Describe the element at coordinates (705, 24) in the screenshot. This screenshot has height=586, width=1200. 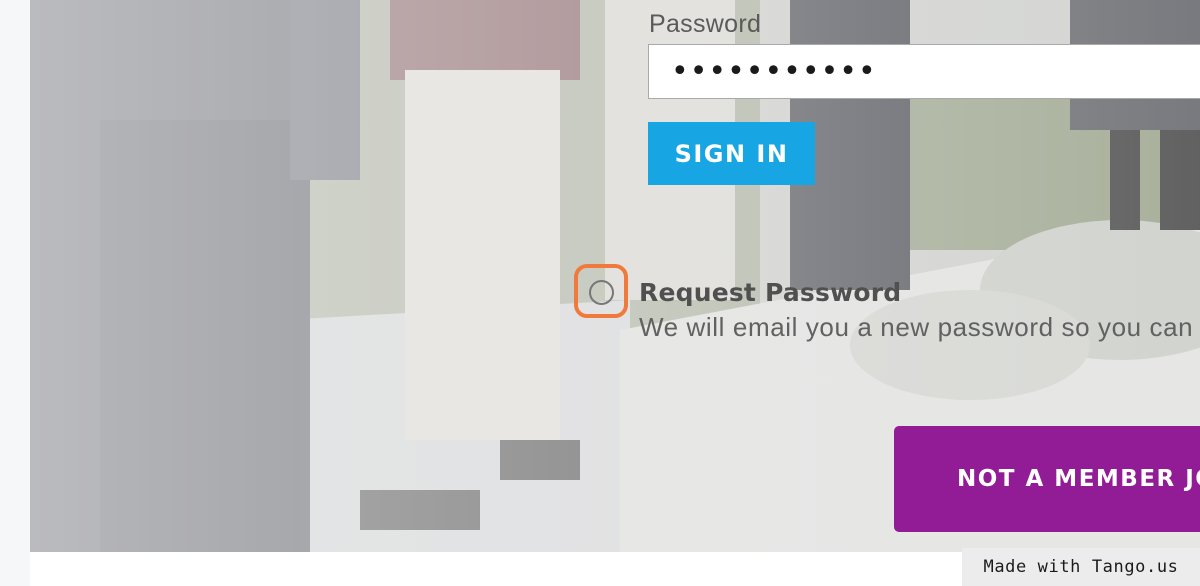
I see `password-label: Password` at that location.